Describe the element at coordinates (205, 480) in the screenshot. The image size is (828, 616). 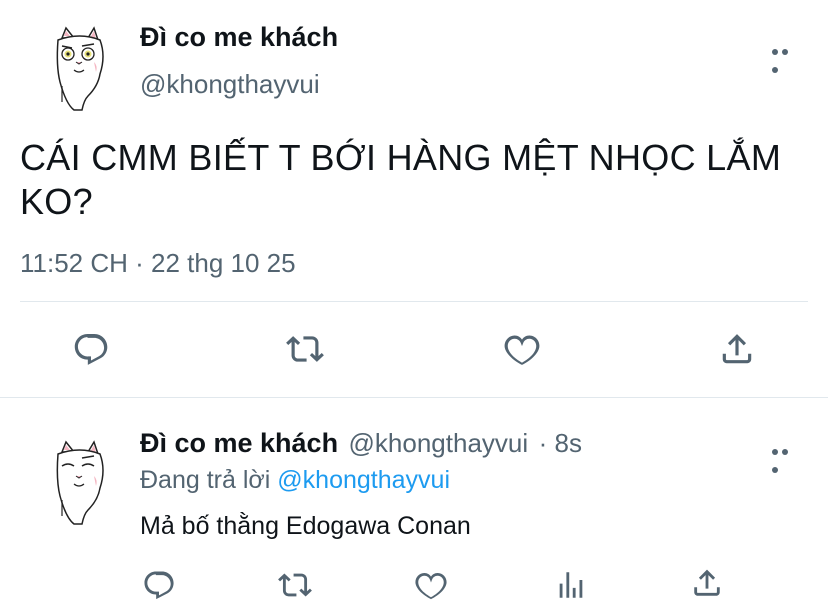
I see `replying-to-label: Đang trả lời` at that location.